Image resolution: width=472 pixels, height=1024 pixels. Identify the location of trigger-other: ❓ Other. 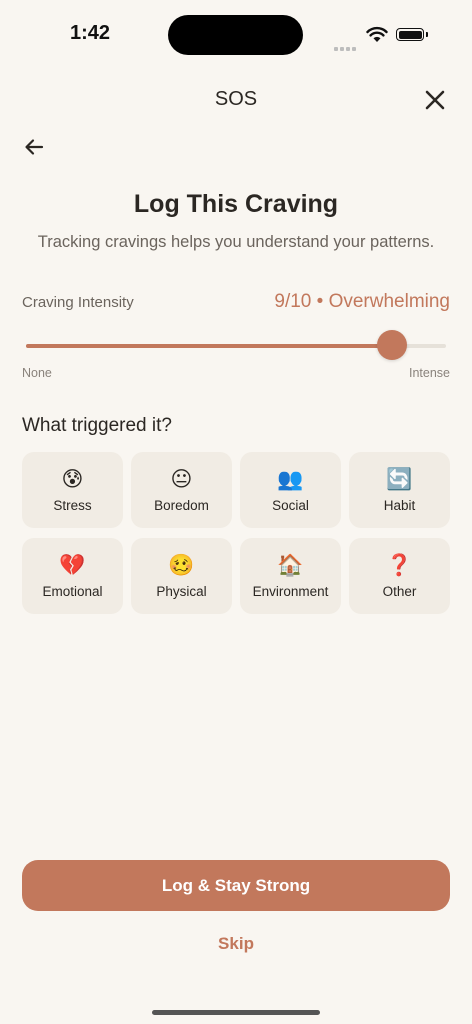
(399, 576).